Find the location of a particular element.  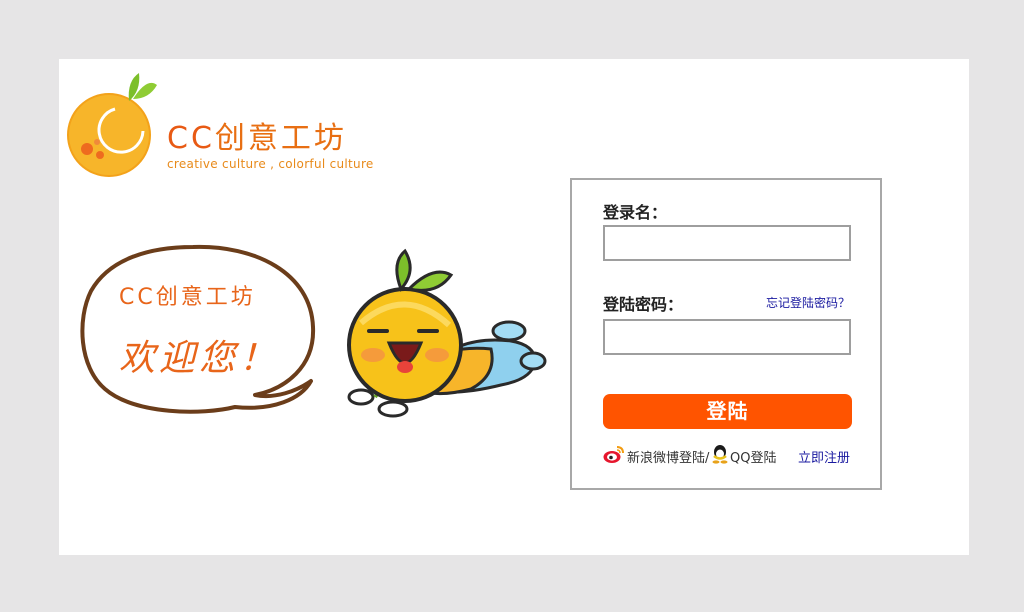

password-input is located at coordinates (727, 337).